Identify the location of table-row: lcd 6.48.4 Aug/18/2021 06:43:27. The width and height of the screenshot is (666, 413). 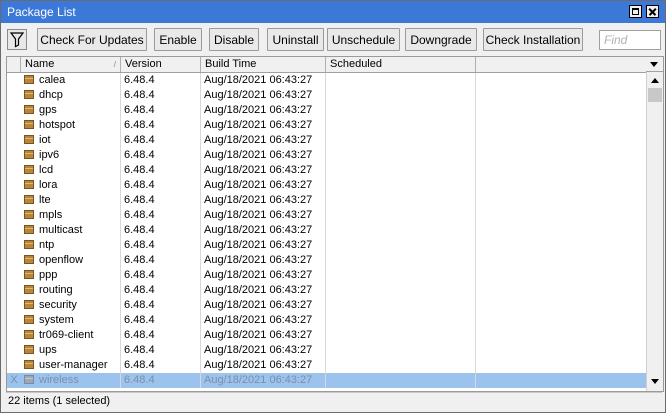
(326, 170).